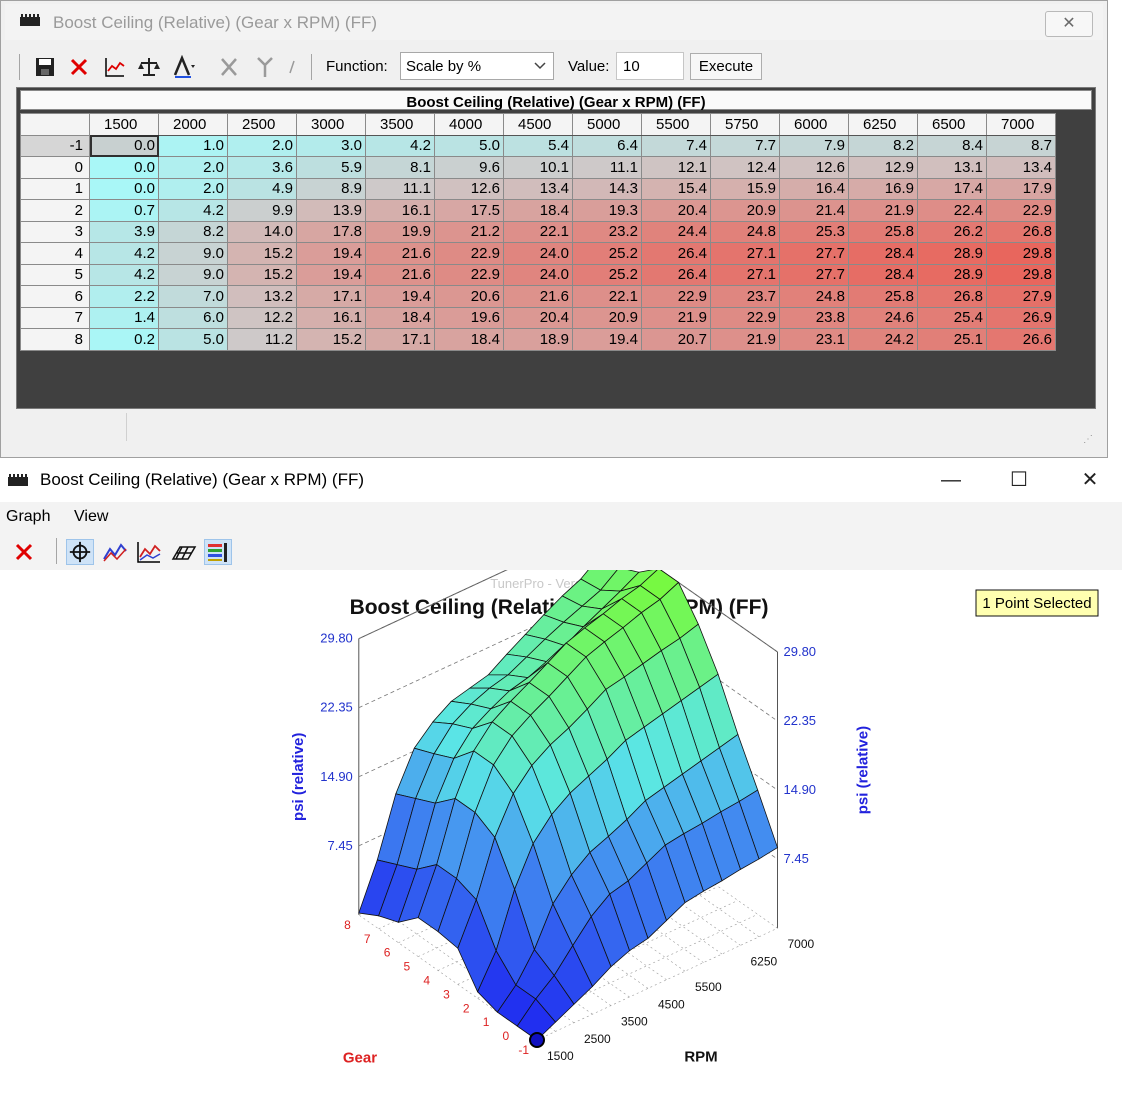 The width and height of the screenshot is (1122, 1114). Describe the element at coordinates (676, 231) in the screenshot. I see `table-cell: 24.4` at that location.